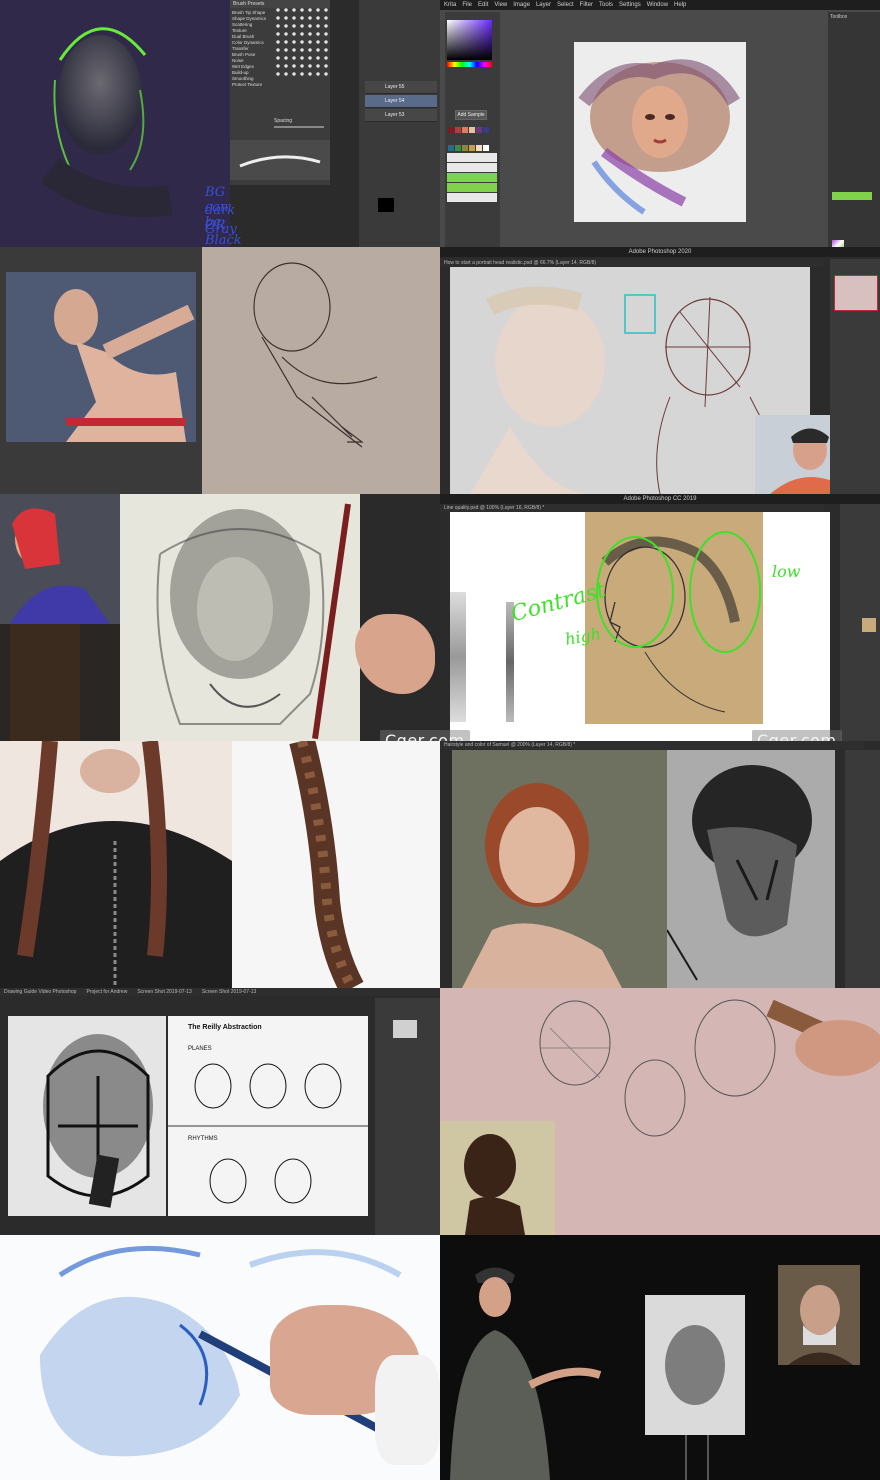  What do you see at coordinates (543, 5) in the screenshot?
I see `menu-item: Layer` at bounding box center [543, 5].